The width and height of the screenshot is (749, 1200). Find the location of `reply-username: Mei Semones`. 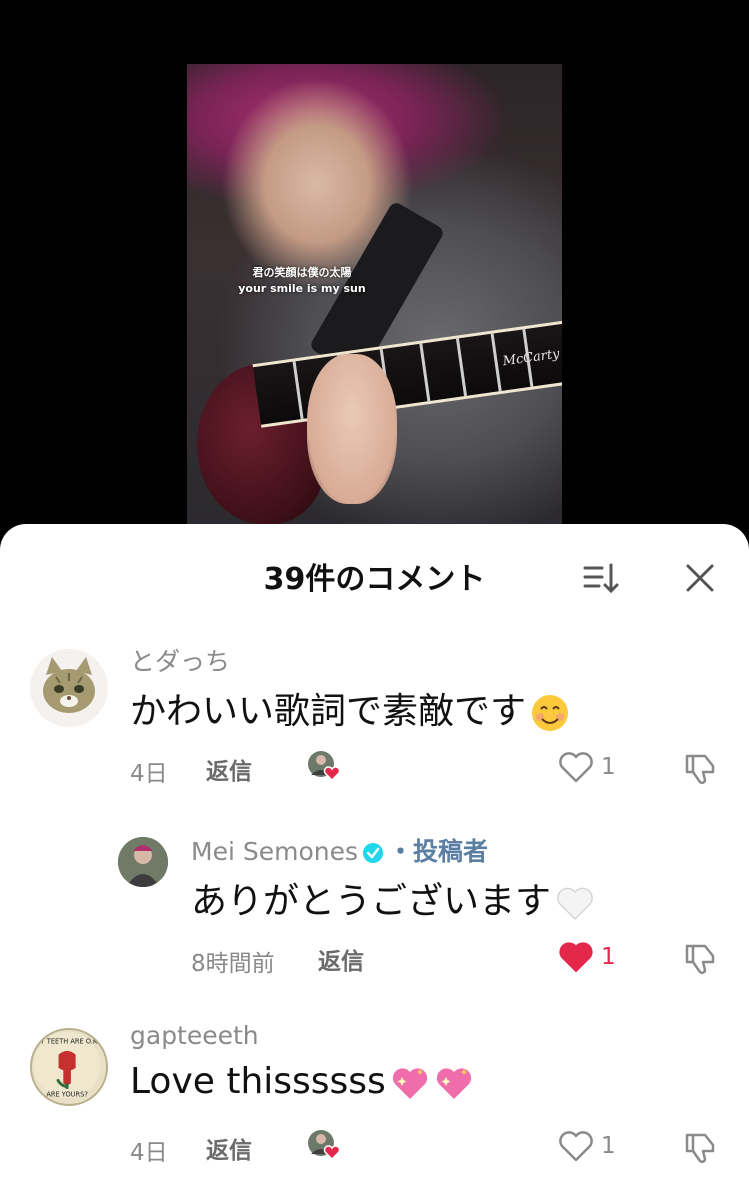

reply-username: Mei Semones is located at coordinates (274, 851).